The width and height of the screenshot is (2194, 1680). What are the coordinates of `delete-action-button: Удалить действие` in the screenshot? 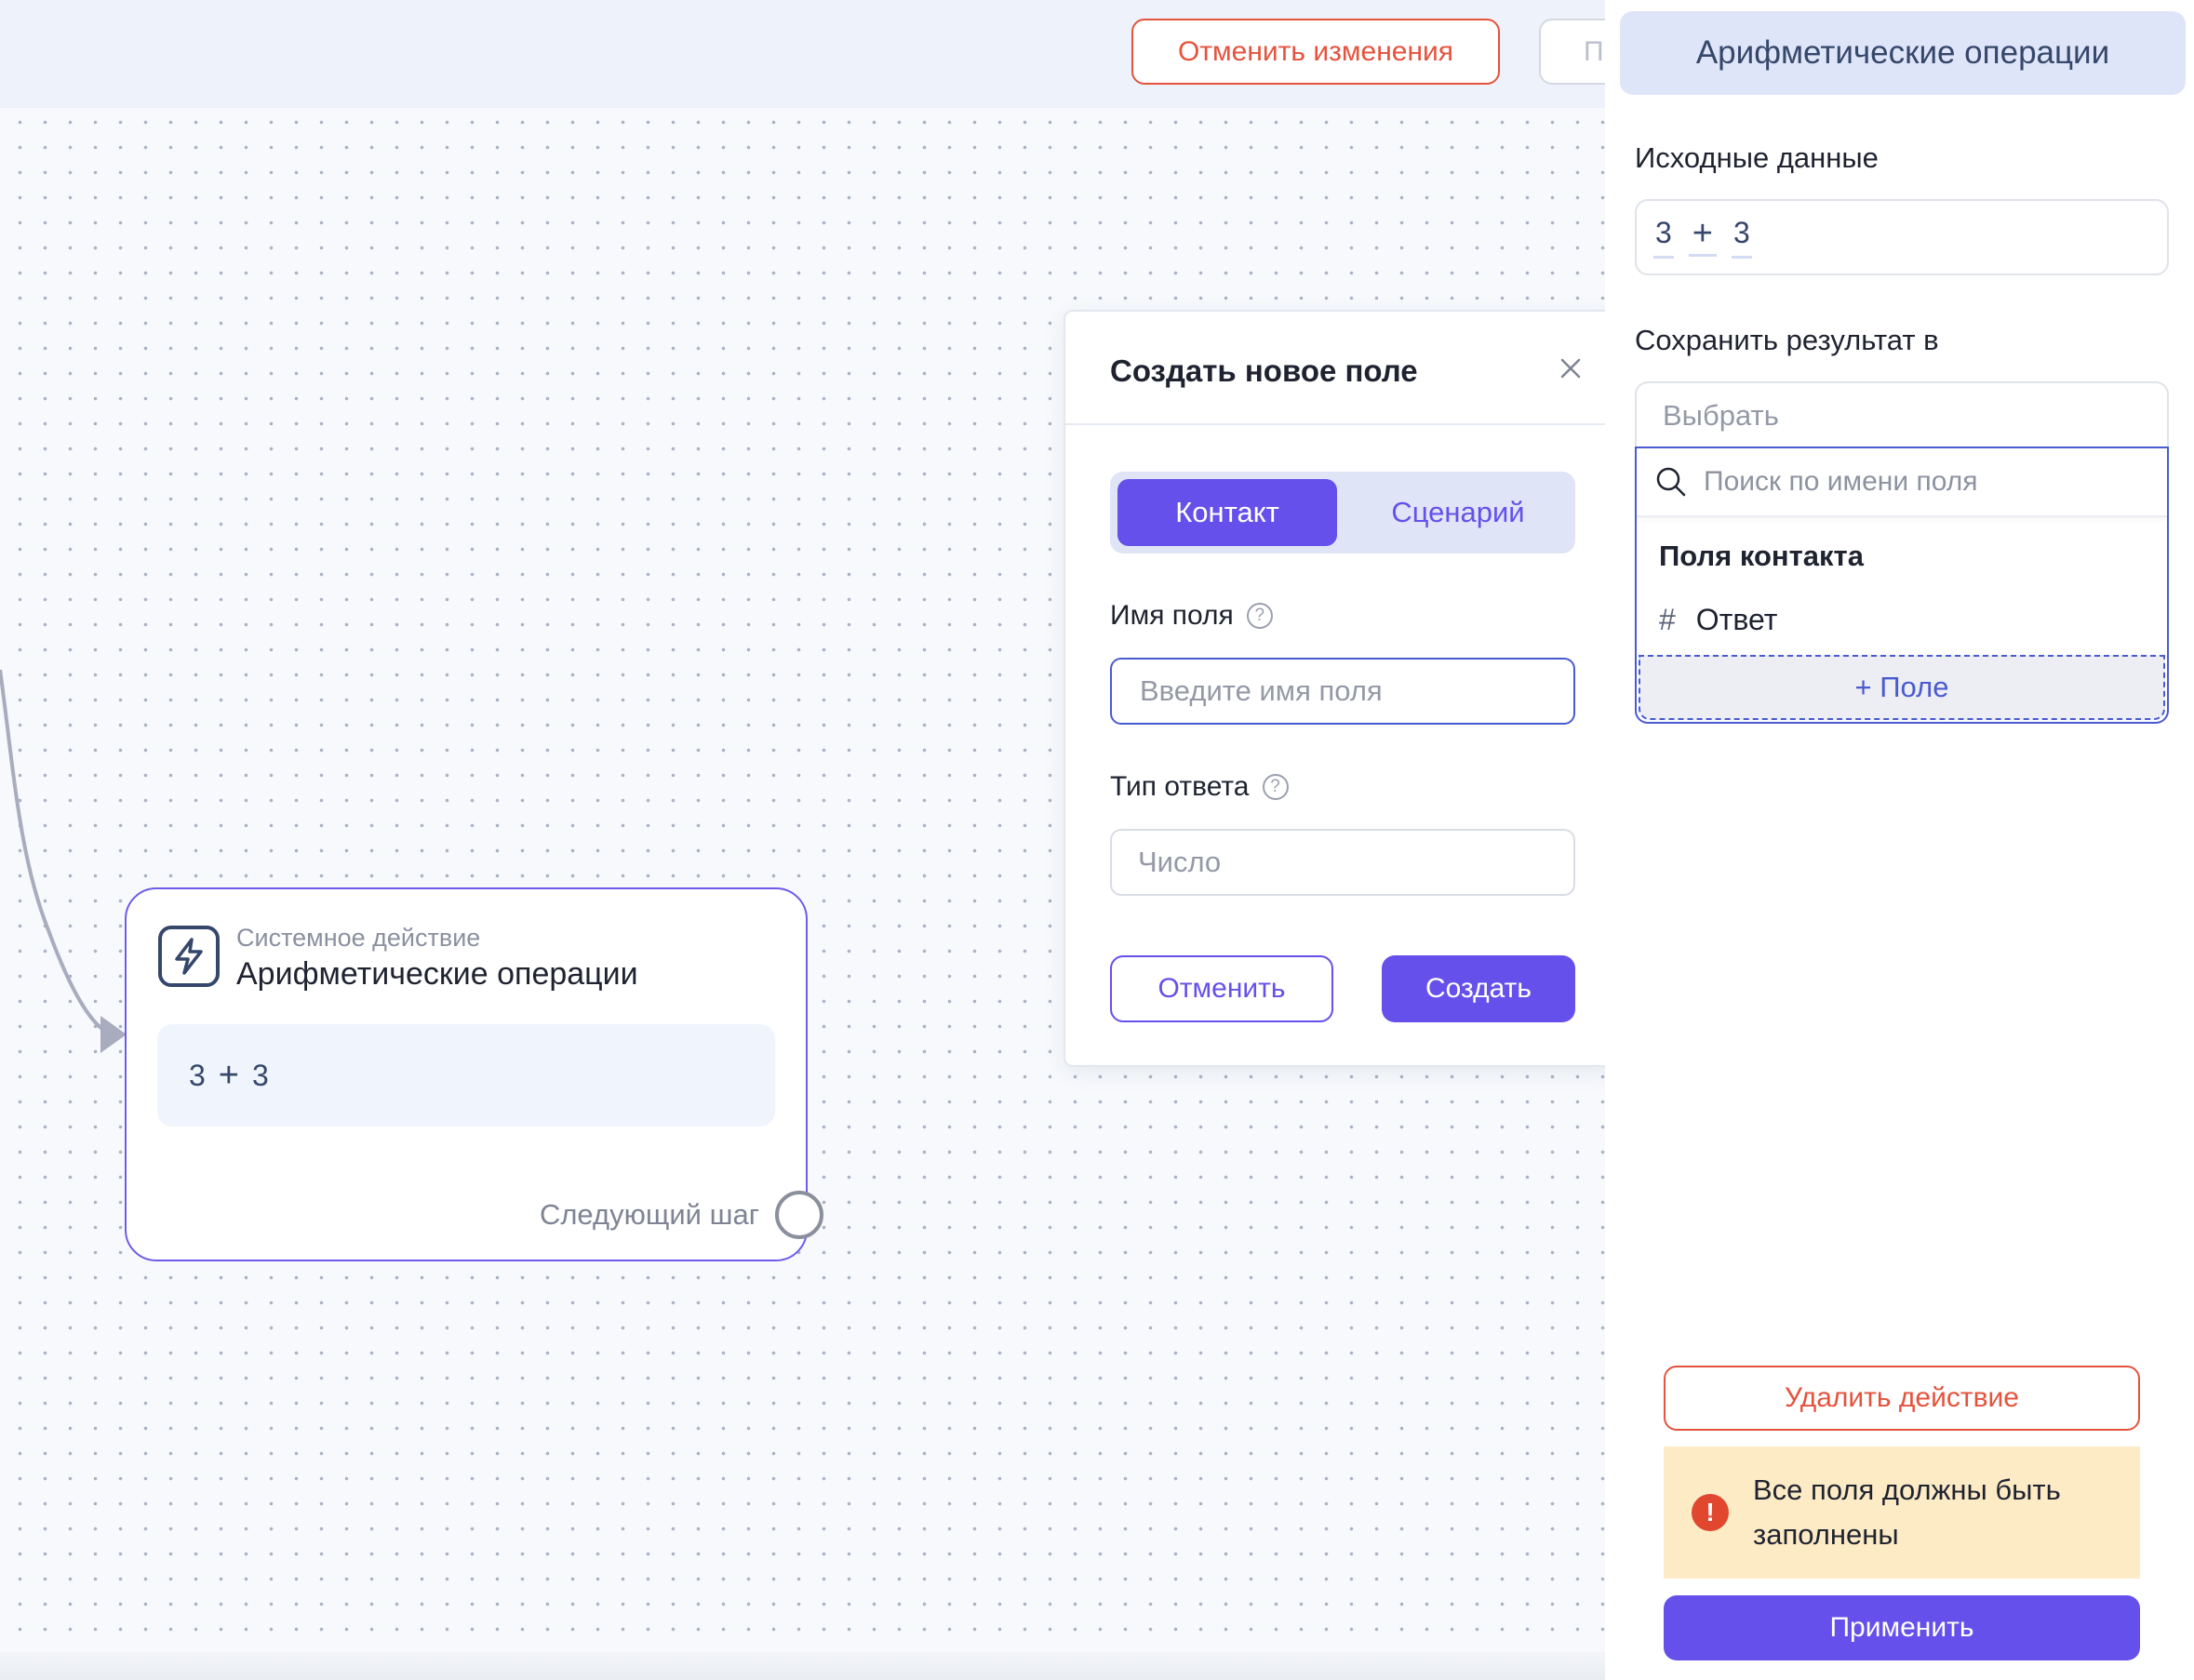 It's located at (1902, 1398).